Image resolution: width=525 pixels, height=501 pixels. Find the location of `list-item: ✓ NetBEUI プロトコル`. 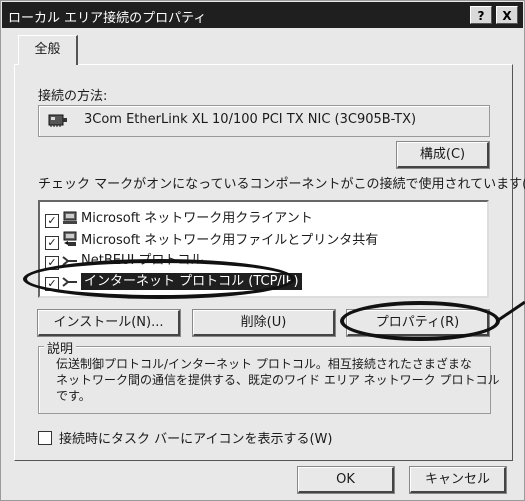

list-item: ✓ NetBEUI プロトコル is located at coordinates (124, 260).